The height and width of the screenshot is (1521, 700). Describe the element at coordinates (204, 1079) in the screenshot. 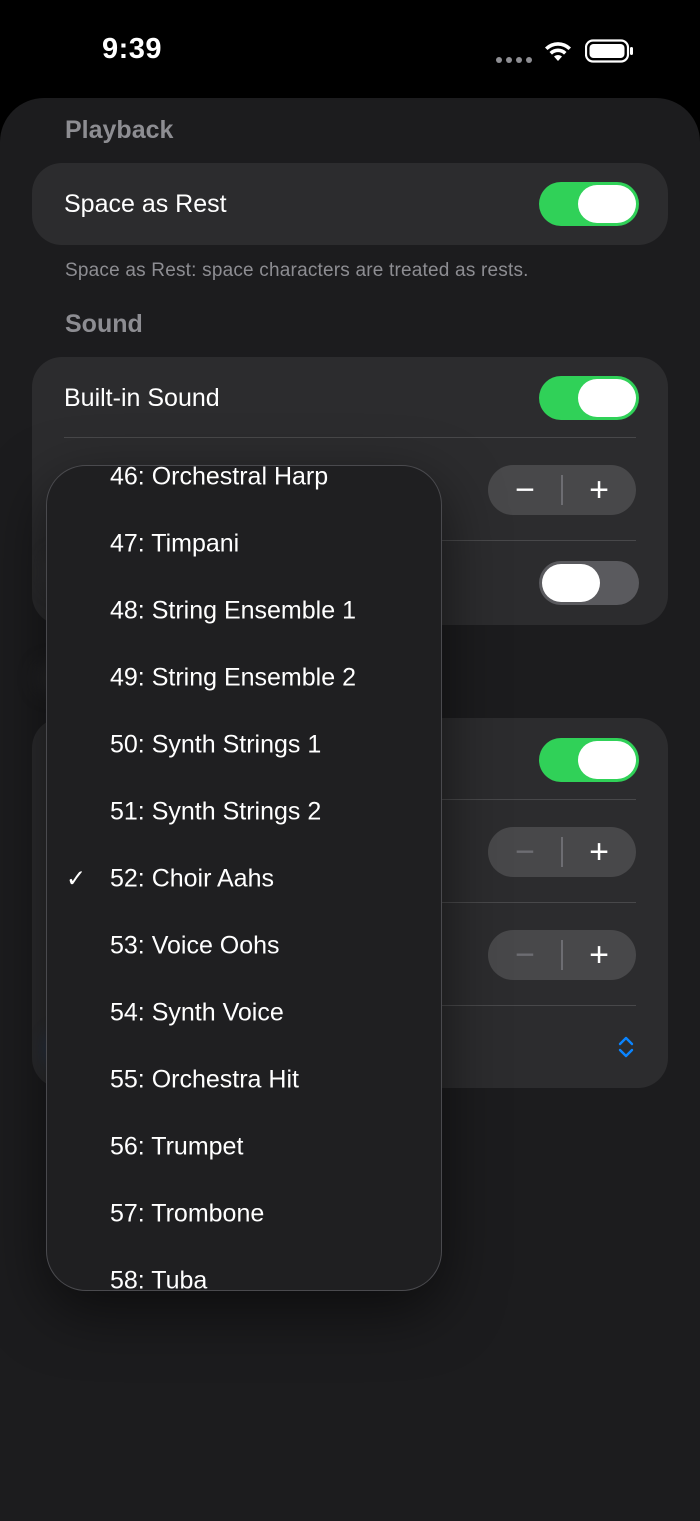

I see `menu-item-label: 55: Orchestra Hit` at that location.